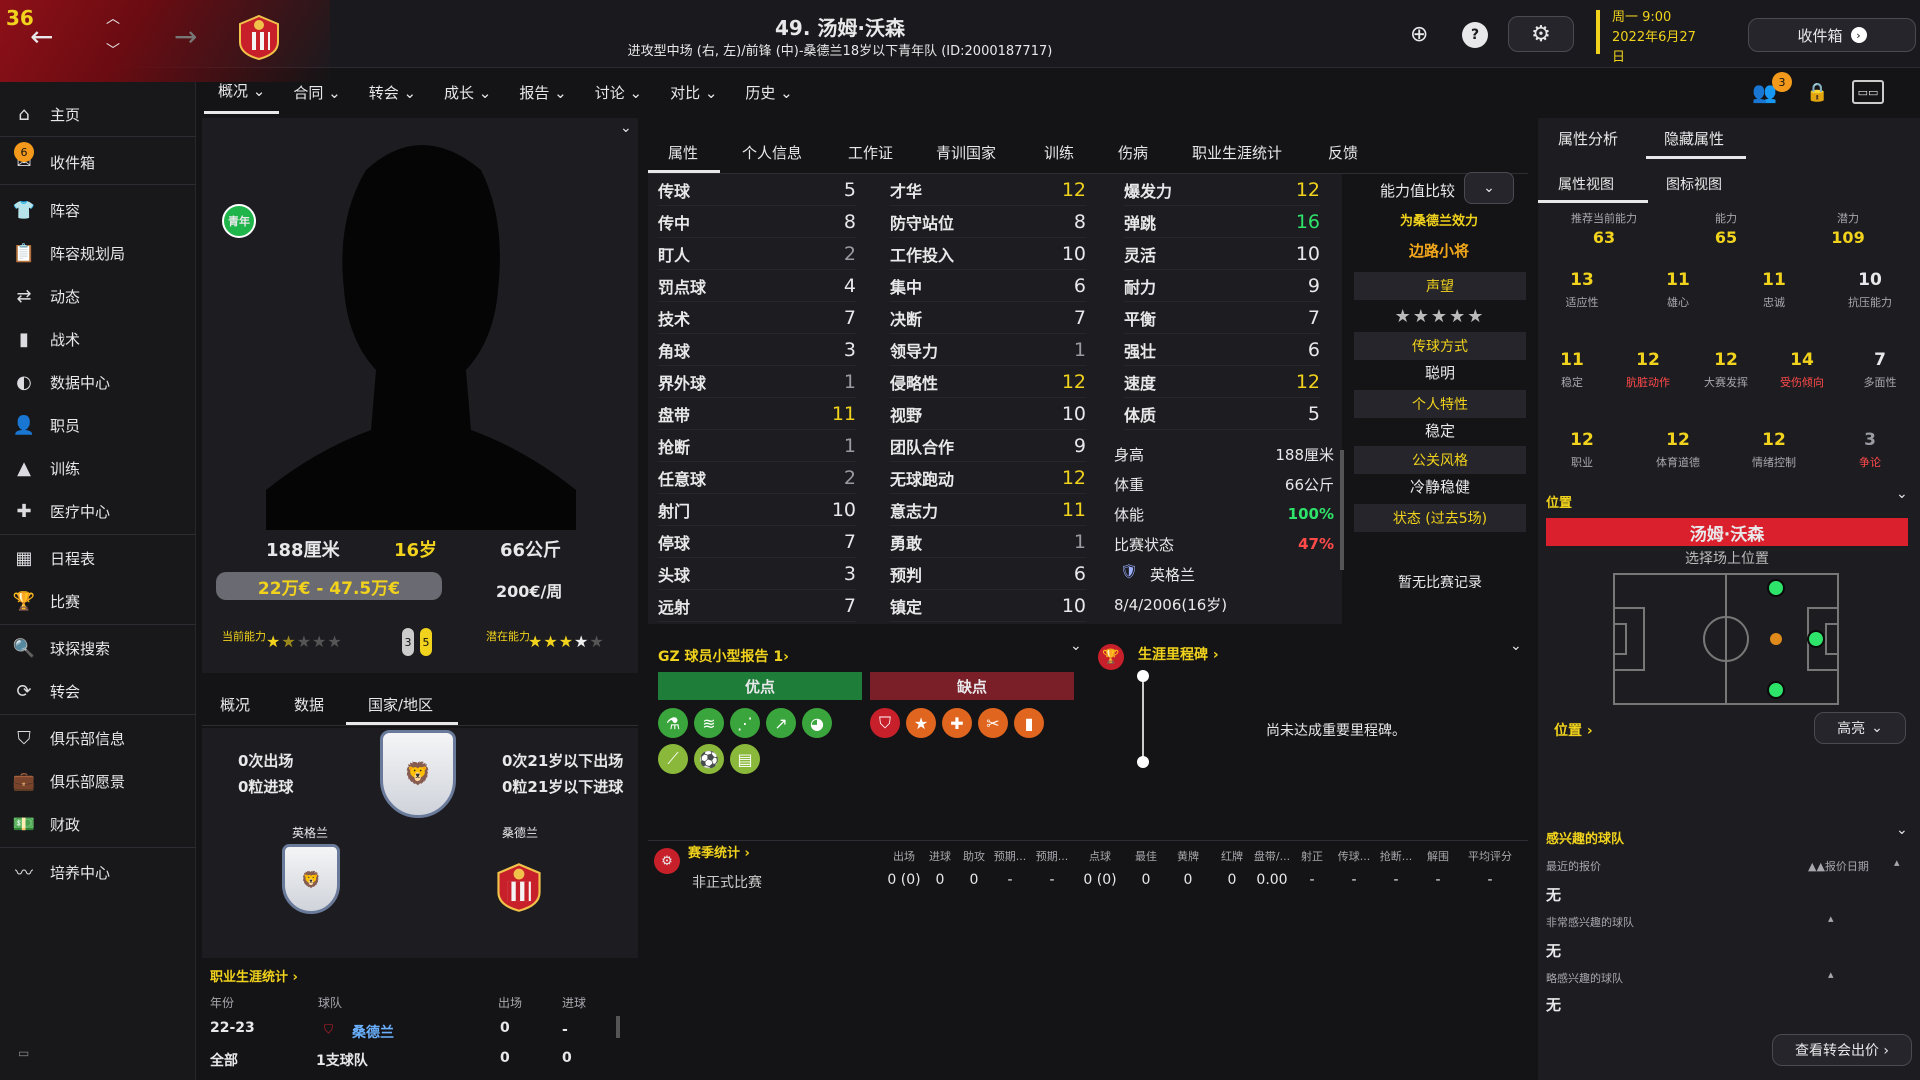 Image resolution: width=1920 pixels, height=1080 pixels. What do you see at coordinates (98, 425) in the screenshot?
I see `sidebar-item-staff: 👤 职员` at bounding box center [98, 425].